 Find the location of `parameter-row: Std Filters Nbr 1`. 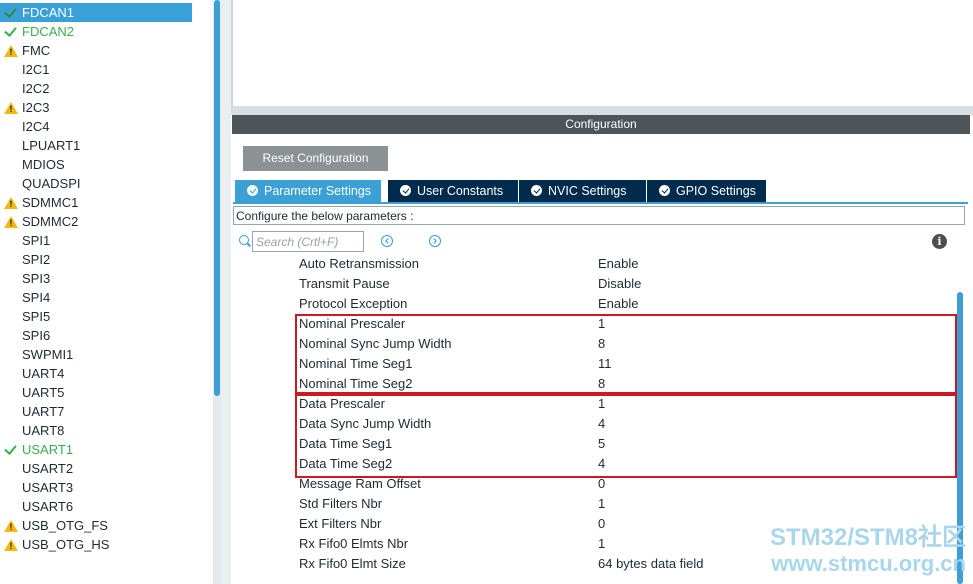

parameter-row: Std Filters Nbr 1 is located at coordinates (593, 504).